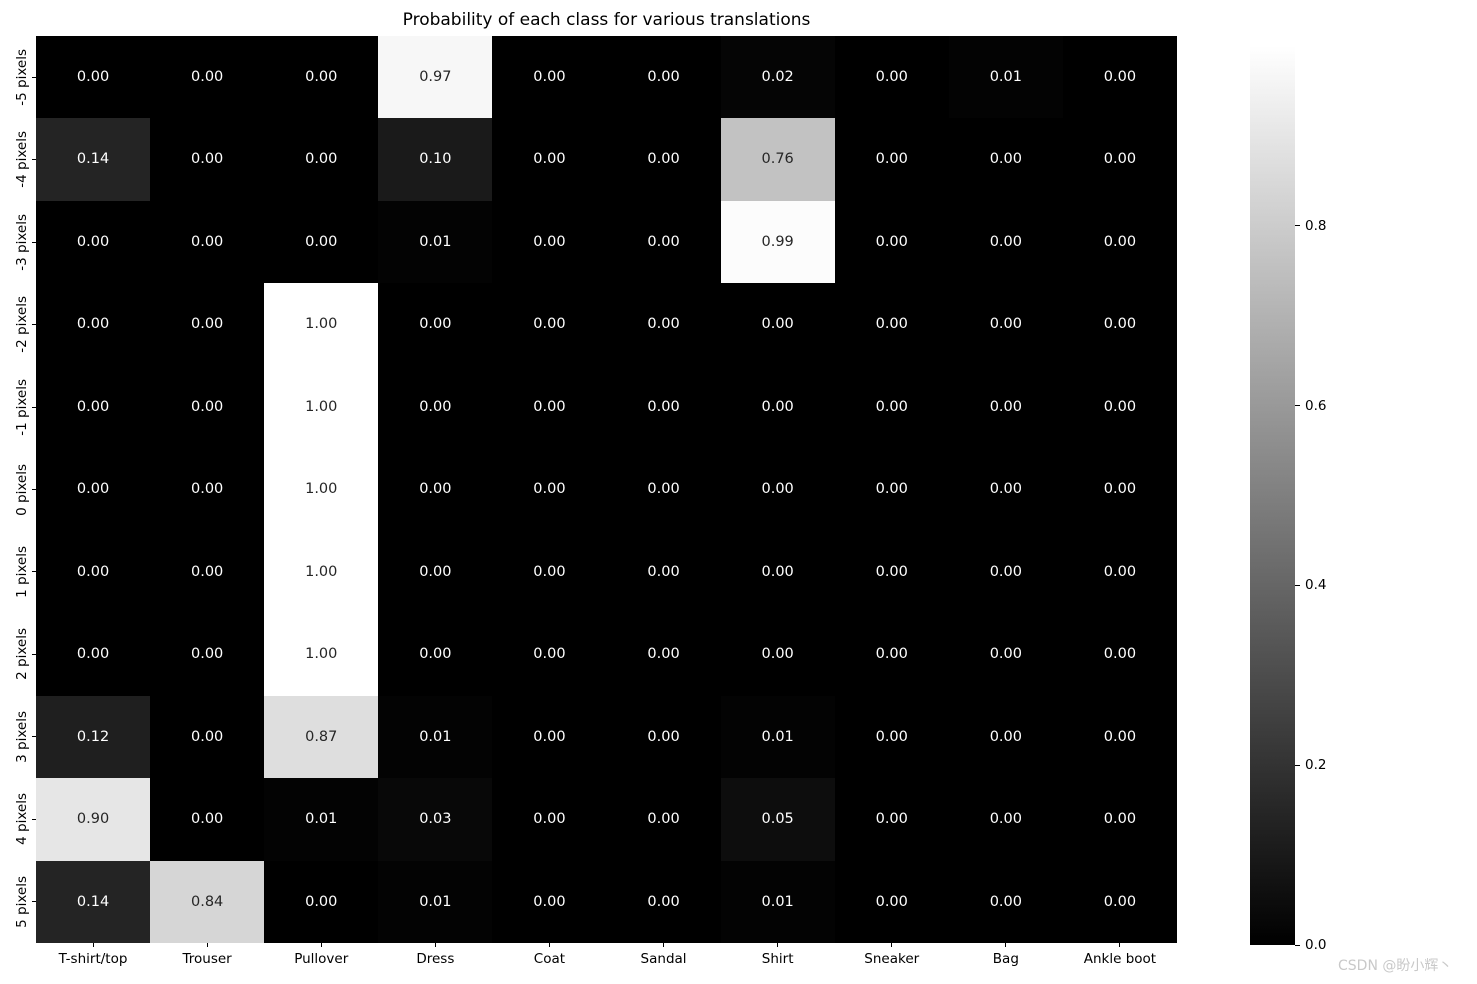 This screenshot has height=984, width=1477. I want to click on y-axis-tick-label: -4 pixels, so click(22, 160).